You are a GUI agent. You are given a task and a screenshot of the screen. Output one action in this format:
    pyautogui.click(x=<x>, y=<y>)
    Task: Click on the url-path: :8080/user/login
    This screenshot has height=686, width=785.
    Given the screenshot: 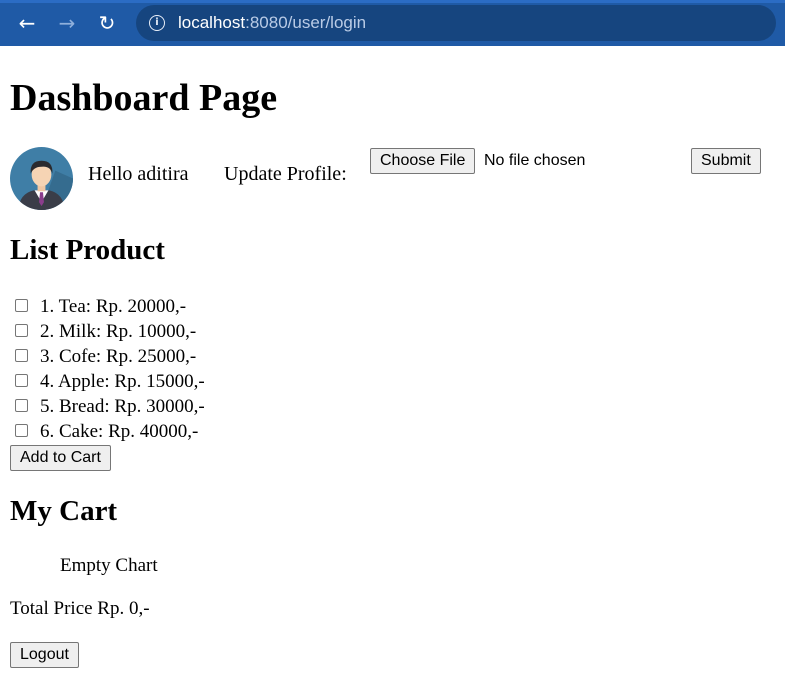 What is the action you would take?
    pyautogui.click(x=306, y=22)
    